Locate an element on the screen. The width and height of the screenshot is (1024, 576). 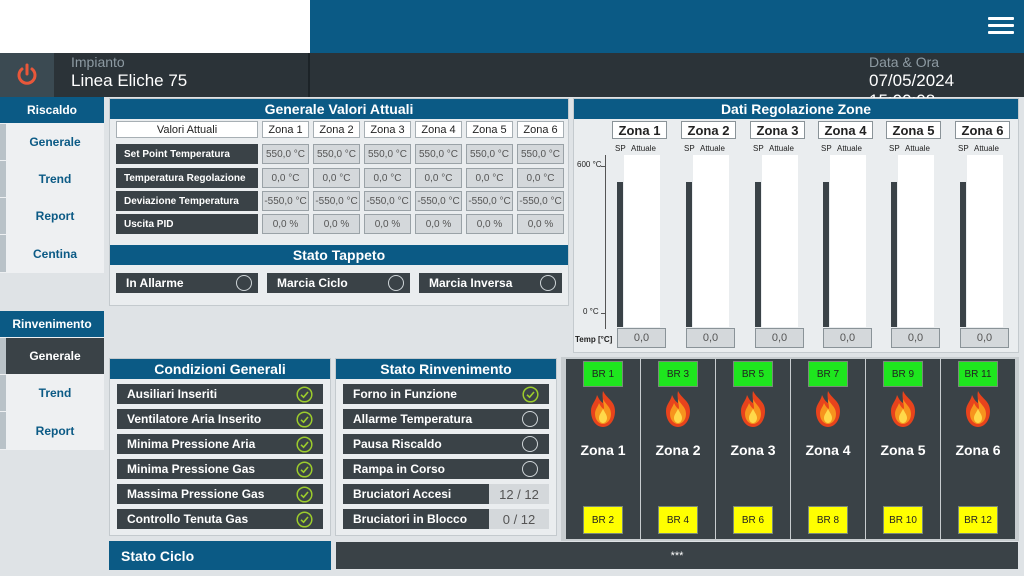
condition-item-label: Massima Pressione Gas is located at coordinates (196, 494).